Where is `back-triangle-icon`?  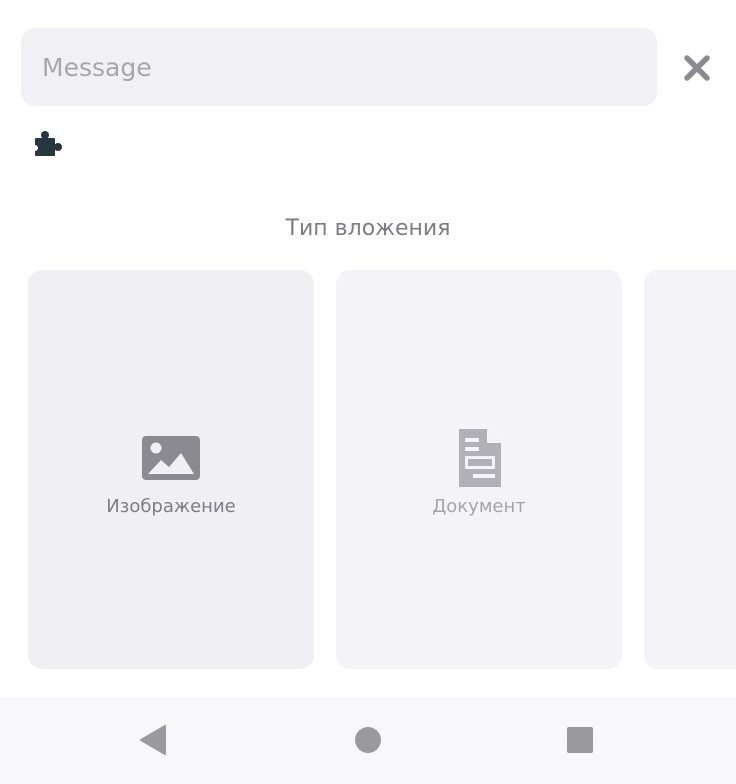 back-triangle-icon is located at coordinates (153, 740).